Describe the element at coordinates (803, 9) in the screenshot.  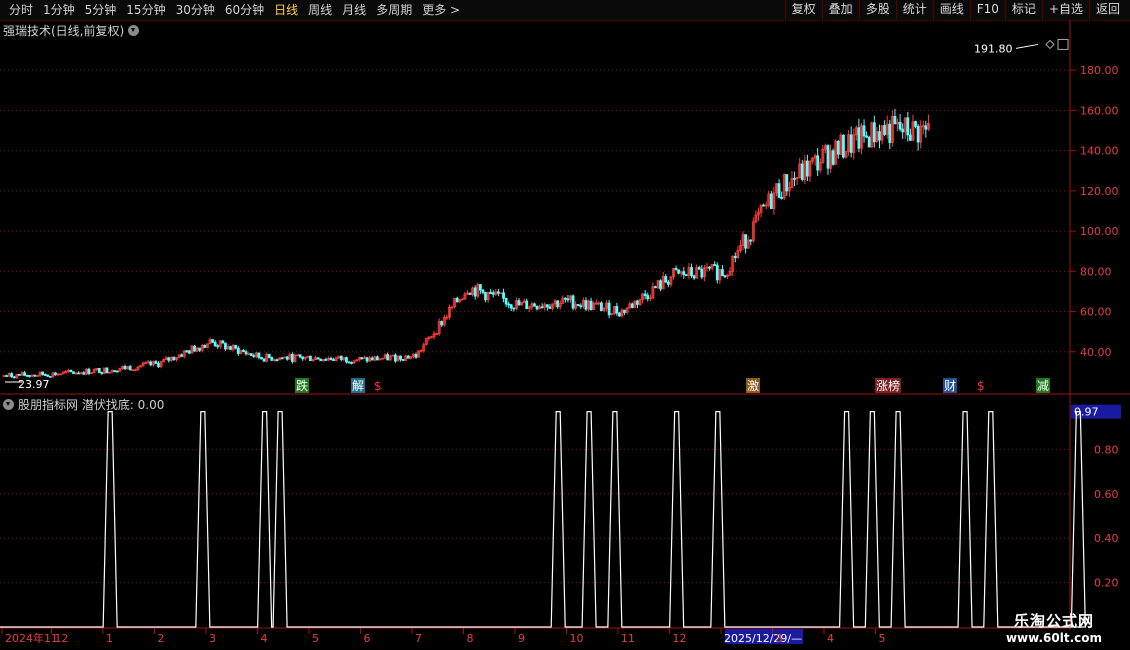
I see `action-button-0: 复权` at that location.